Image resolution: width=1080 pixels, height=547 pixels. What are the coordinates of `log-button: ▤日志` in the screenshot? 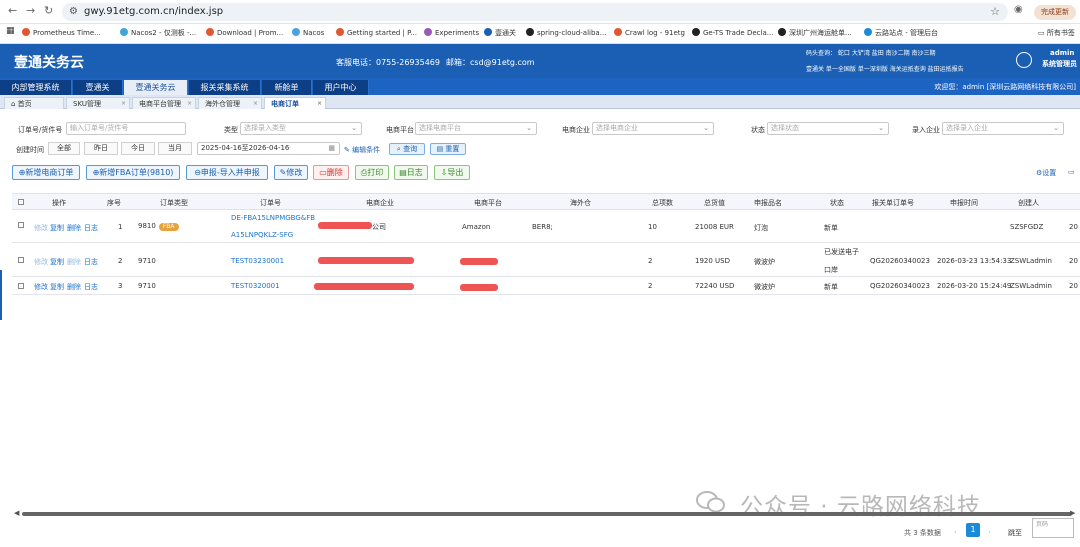 It's located at (411, 172).